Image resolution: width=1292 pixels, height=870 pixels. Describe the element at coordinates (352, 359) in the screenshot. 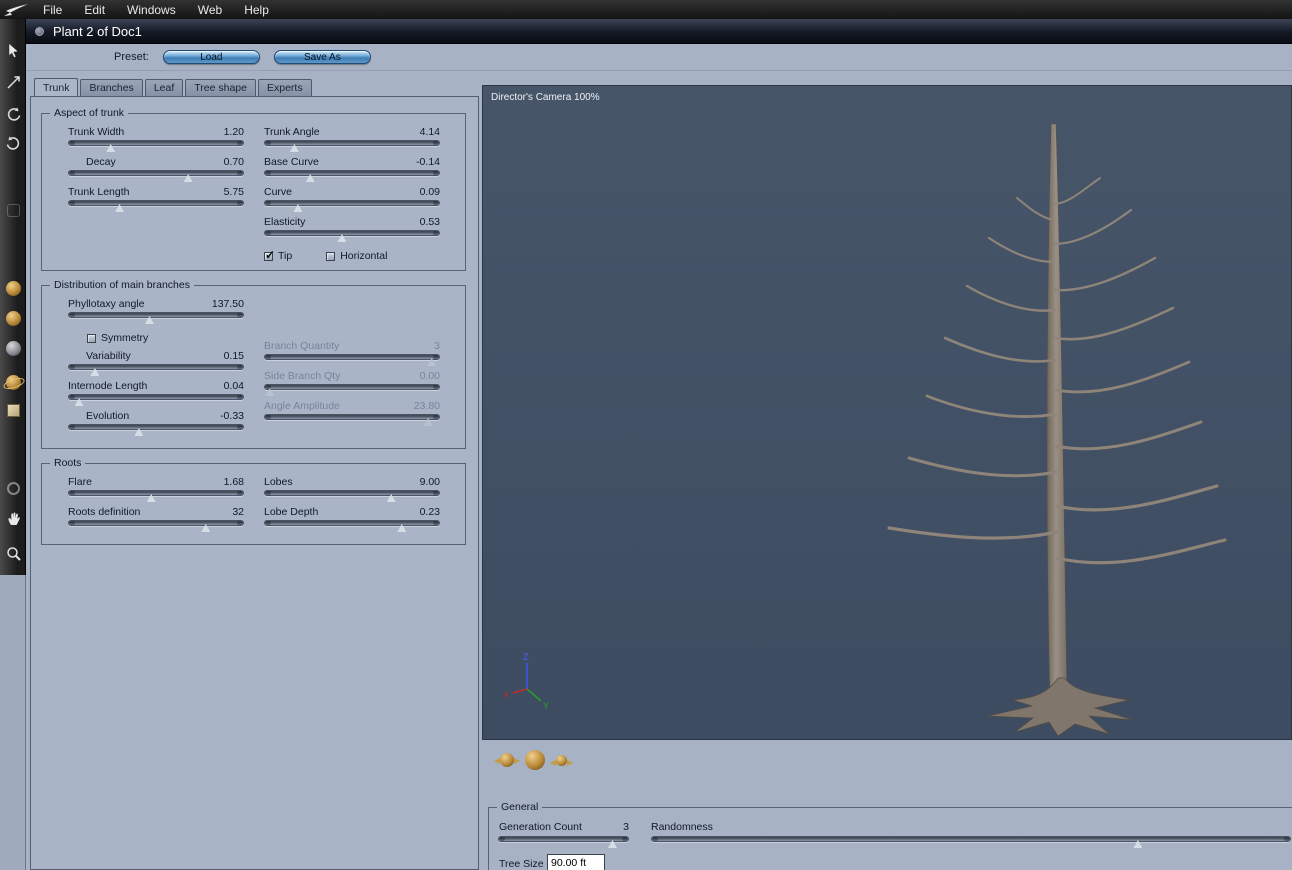

I see `branch-quantity-slider` at that location.